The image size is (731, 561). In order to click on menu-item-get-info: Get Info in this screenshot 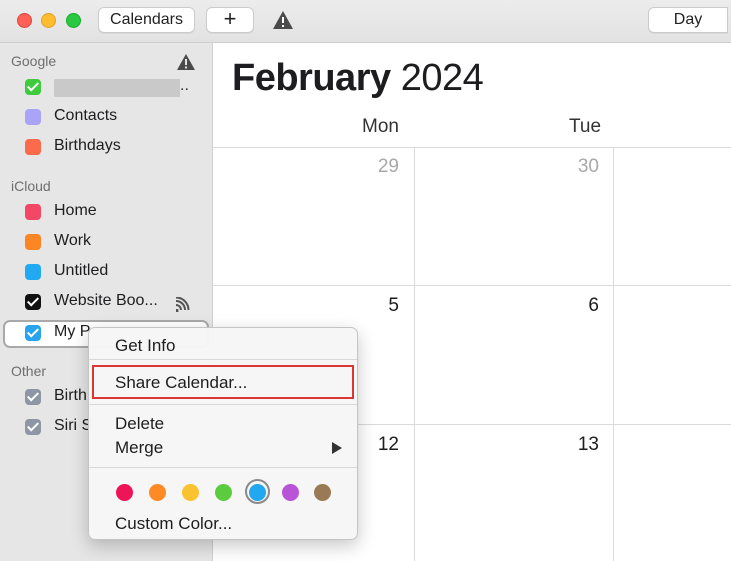, I will do `click(145, 346)`.